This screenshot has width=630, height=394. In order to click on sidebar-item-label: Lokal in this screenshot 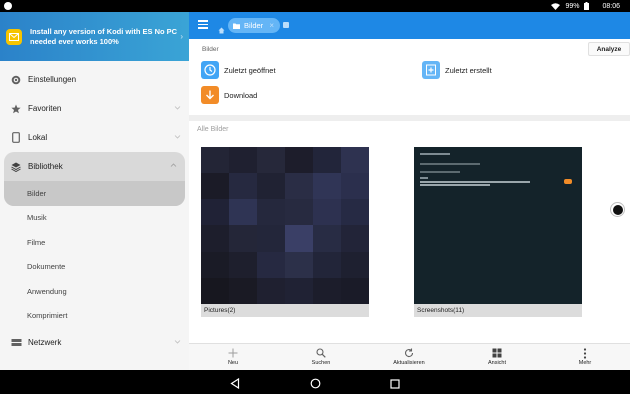, I will do `click(38, 137)`.